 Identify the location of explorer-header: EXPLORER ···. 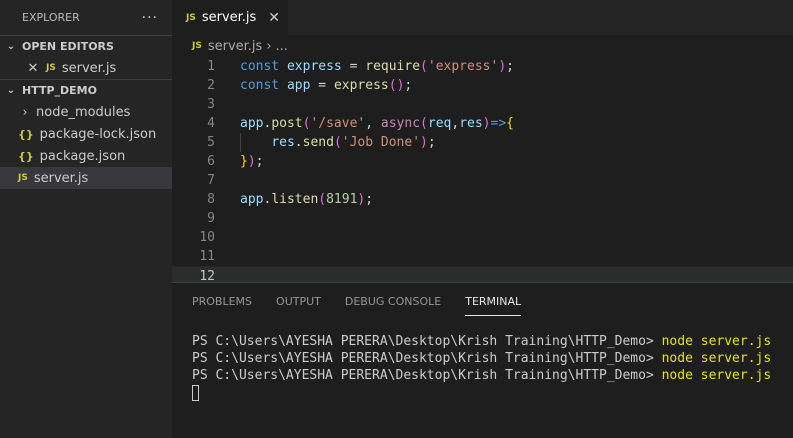
(86, 17).